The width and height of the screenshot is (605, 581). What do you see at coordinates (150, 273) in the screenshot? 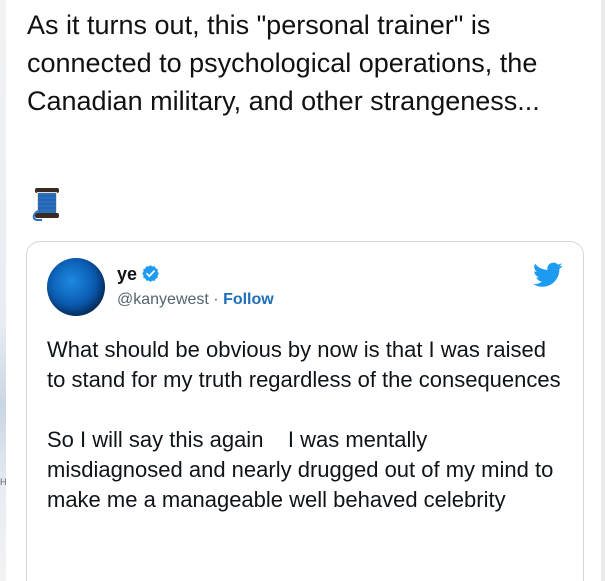
I see `verified-badge-icon` at bounding box center [150, 273].